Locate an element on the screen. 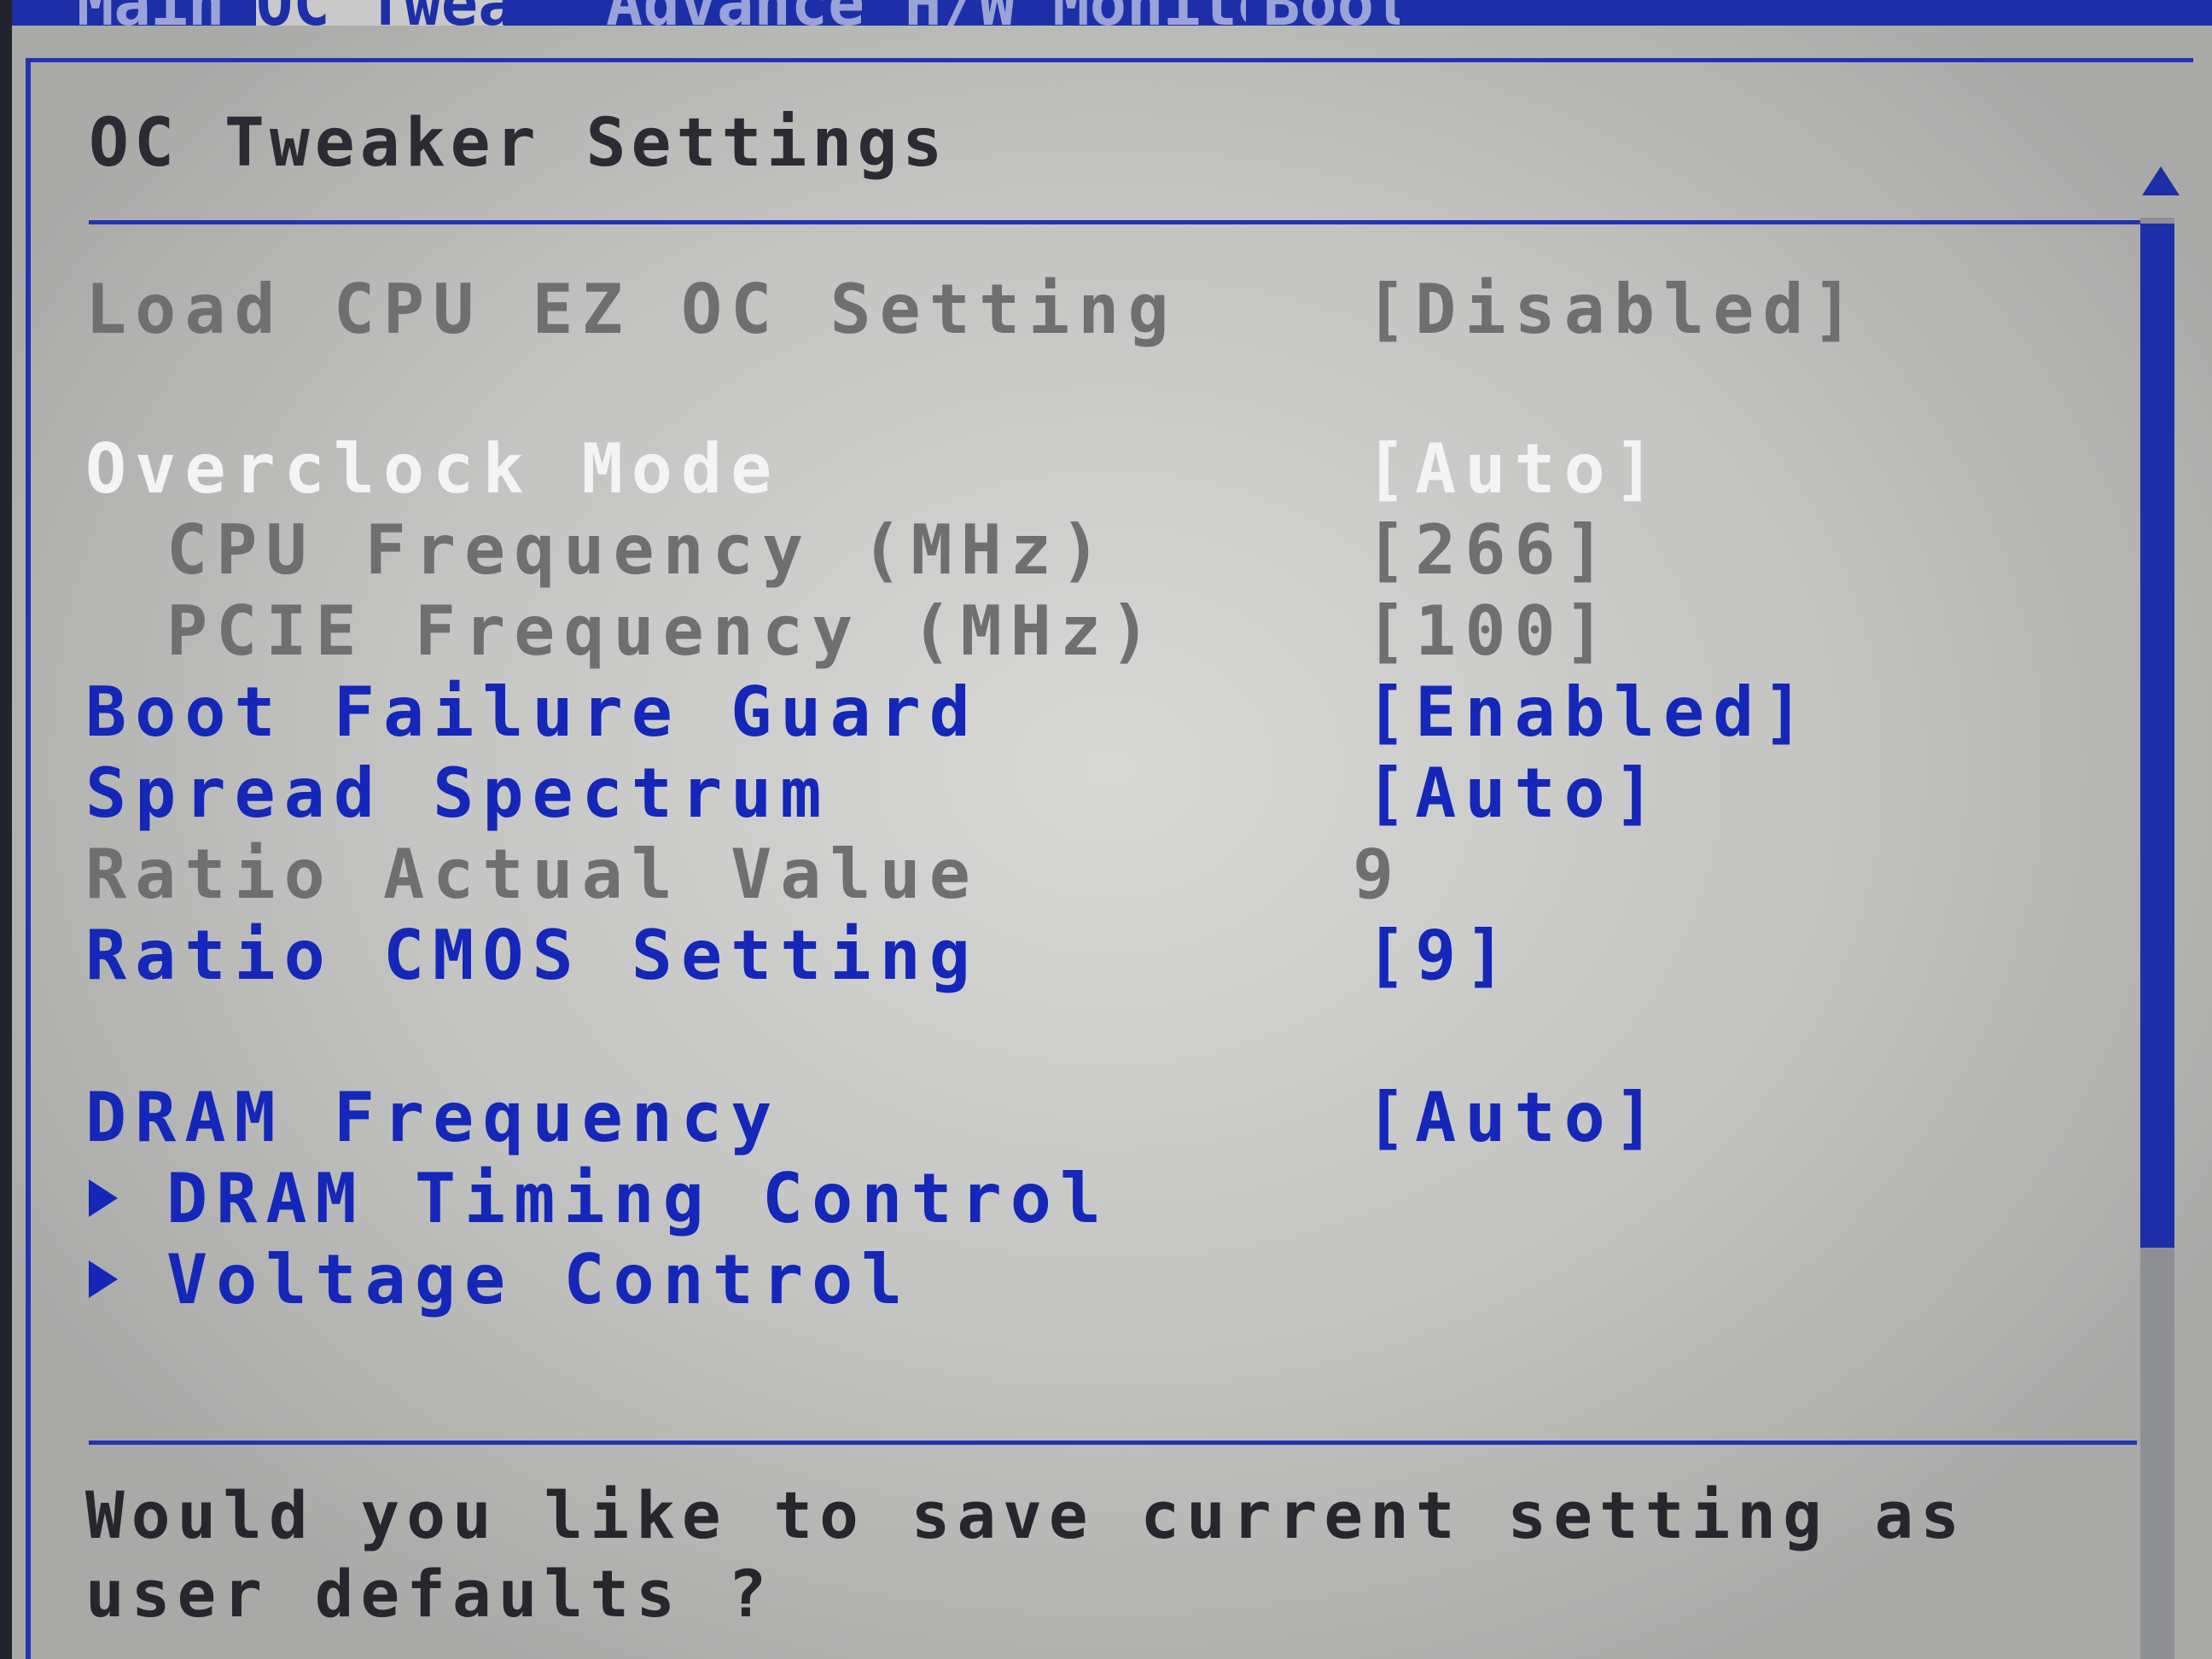 The image size is (2212, 1659). title-divider is located at coordinates (1126, 222).